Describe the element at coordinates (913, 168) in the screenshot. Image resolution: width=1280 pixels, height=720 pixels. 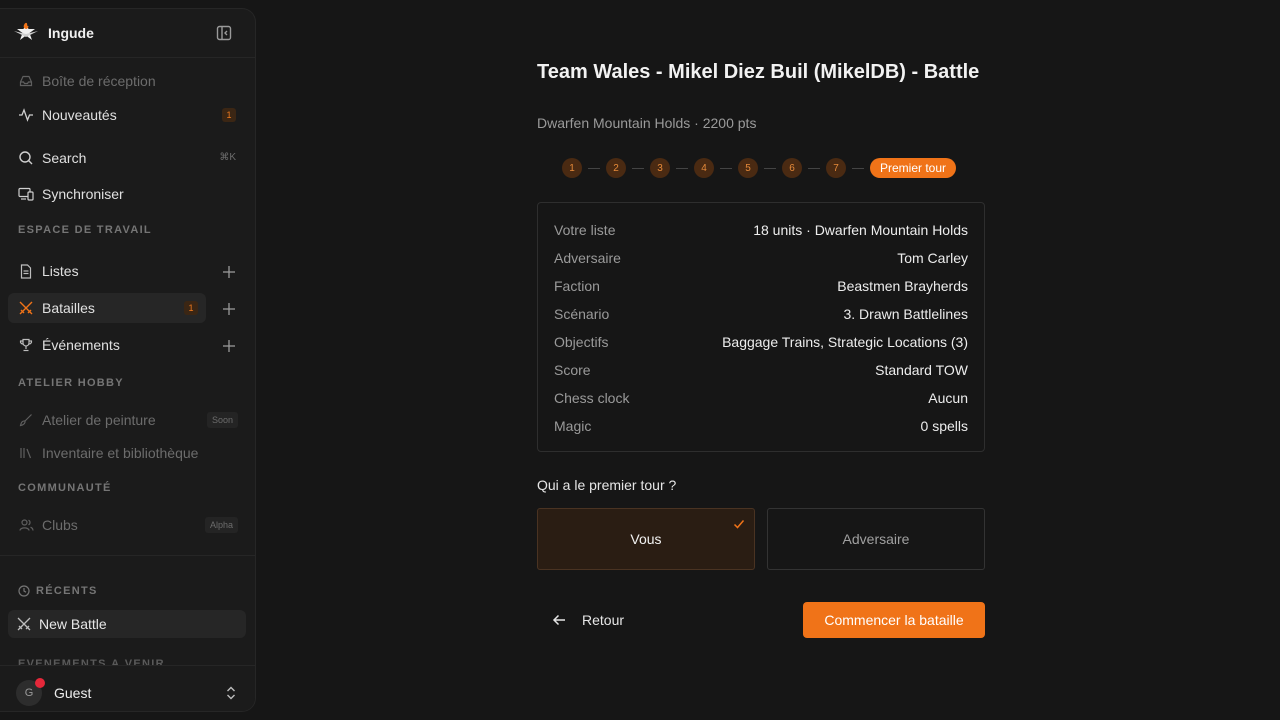
I see `current-step-pill: Premier tour` at that location.